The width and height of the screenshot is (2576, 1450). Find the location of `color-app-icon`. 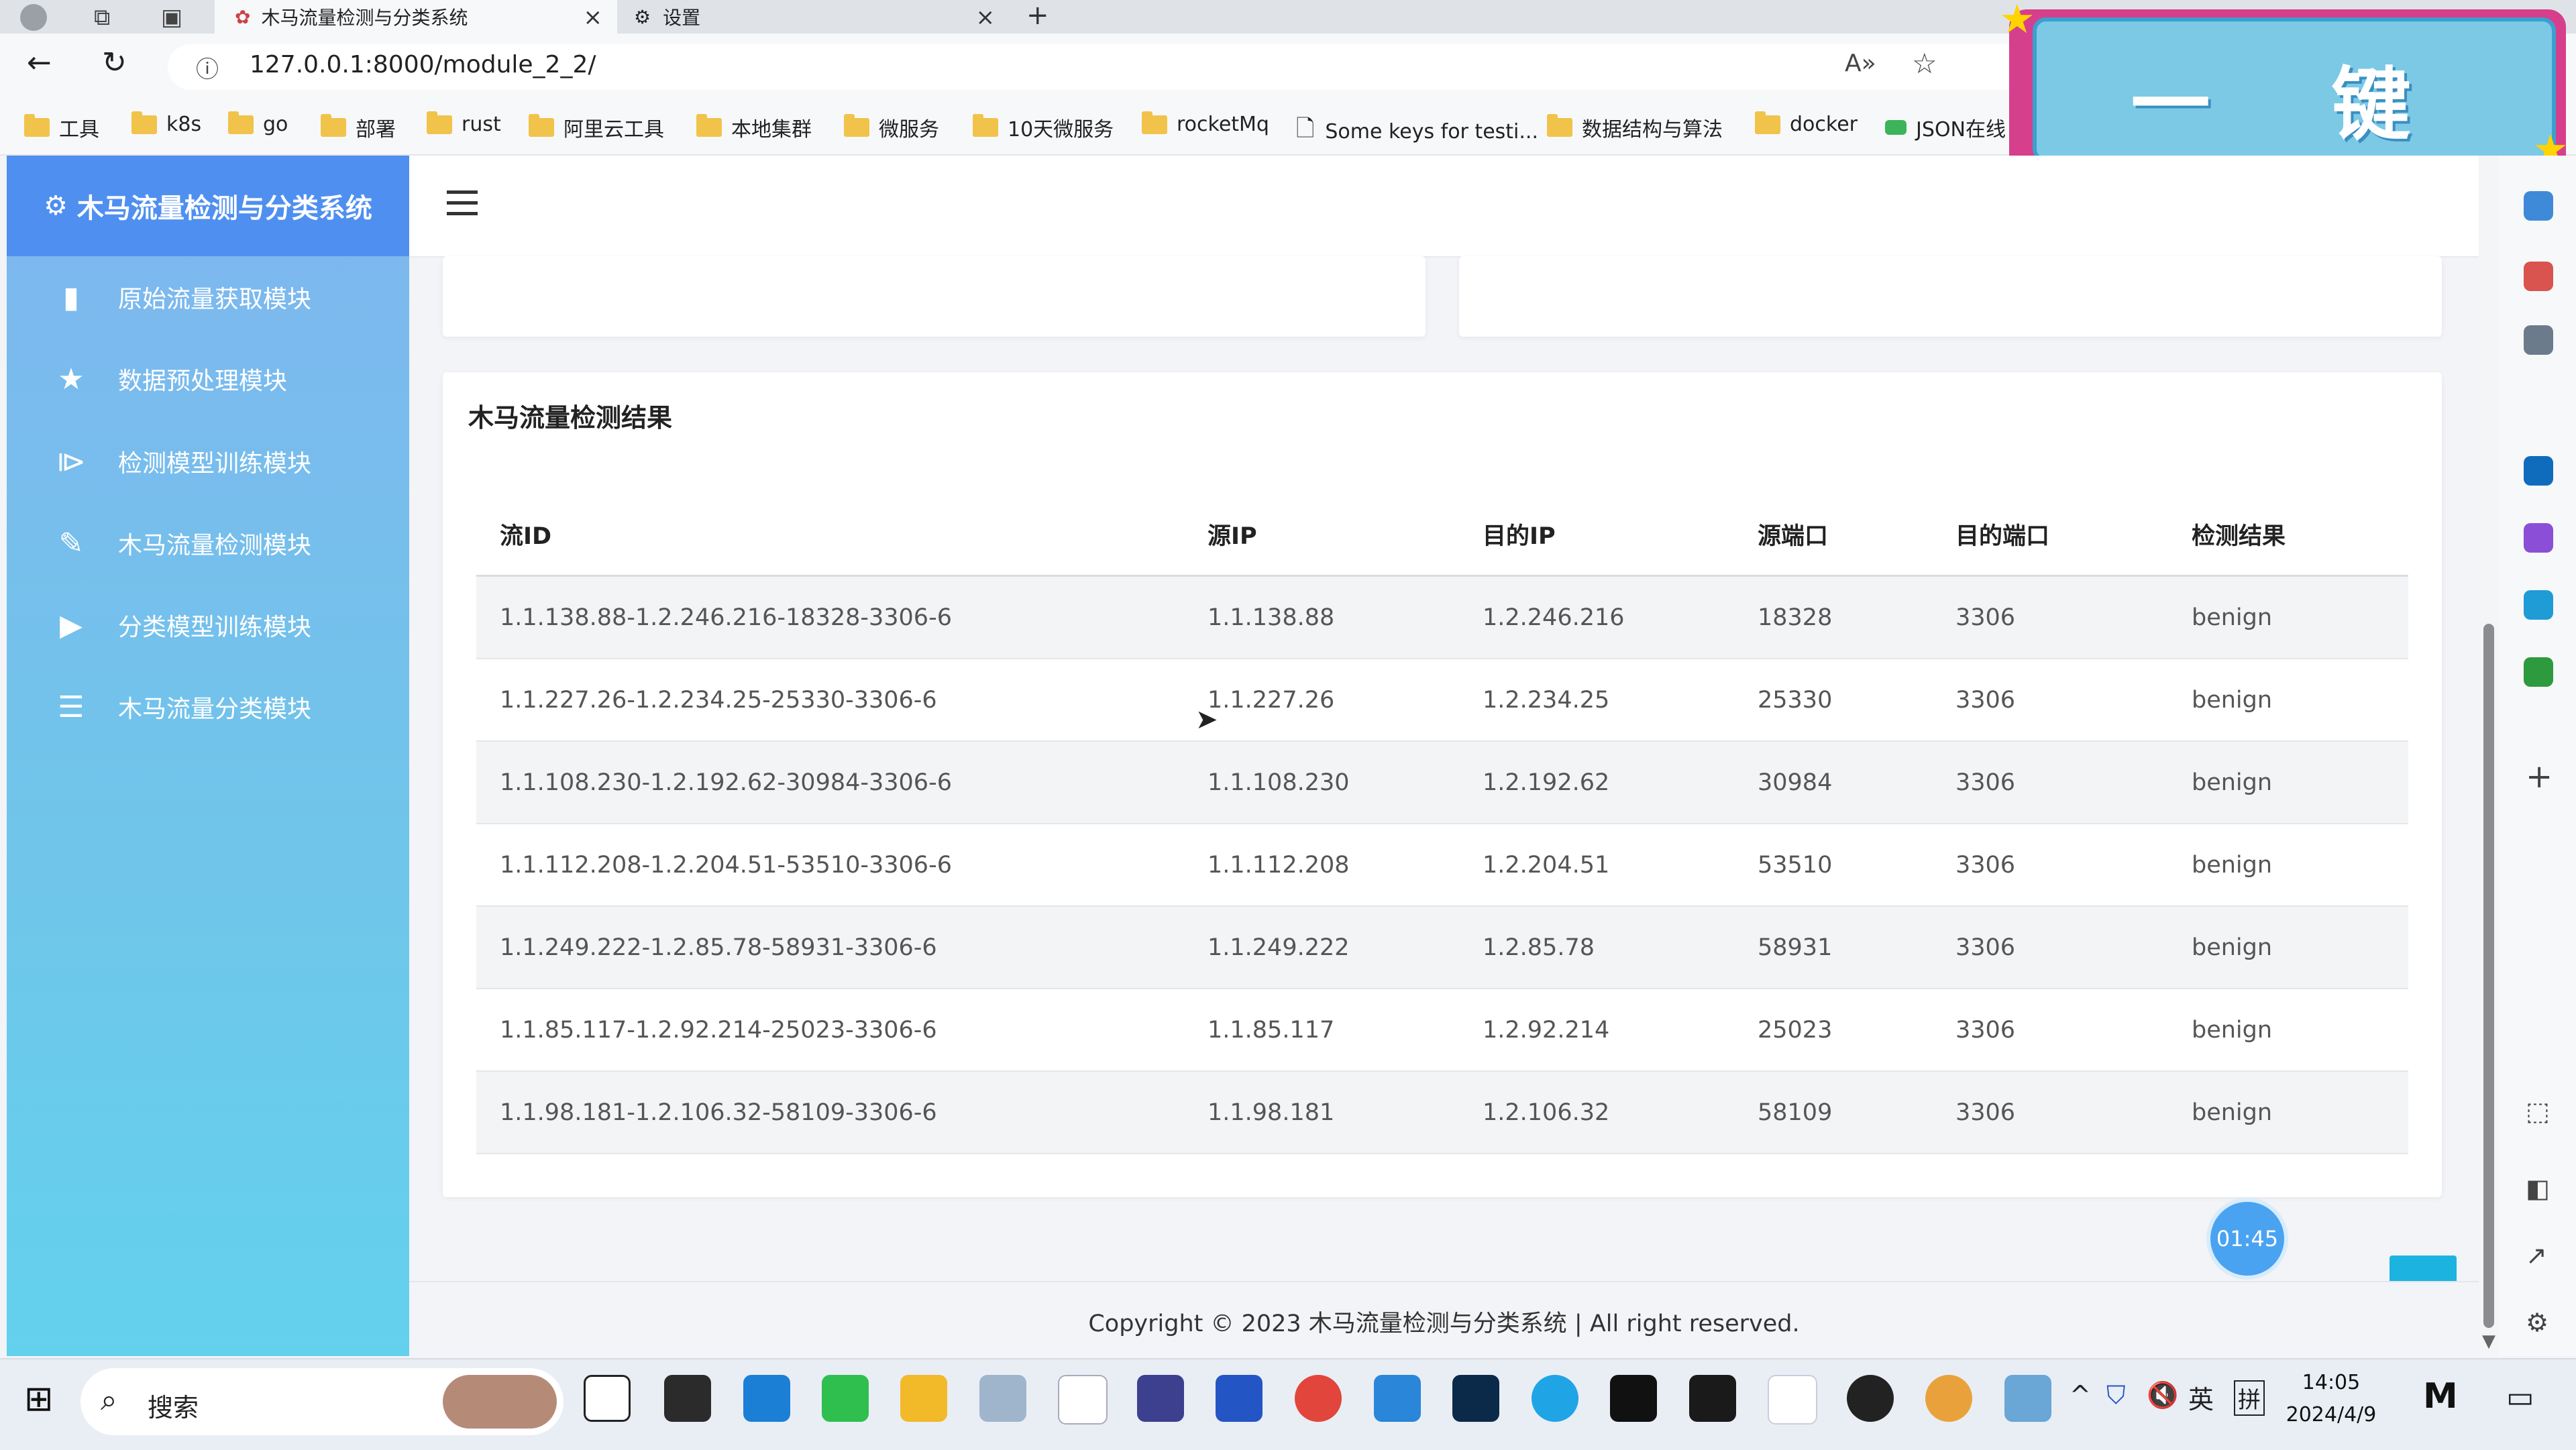

color-app-icon is located at coordinates (1948, 1398).